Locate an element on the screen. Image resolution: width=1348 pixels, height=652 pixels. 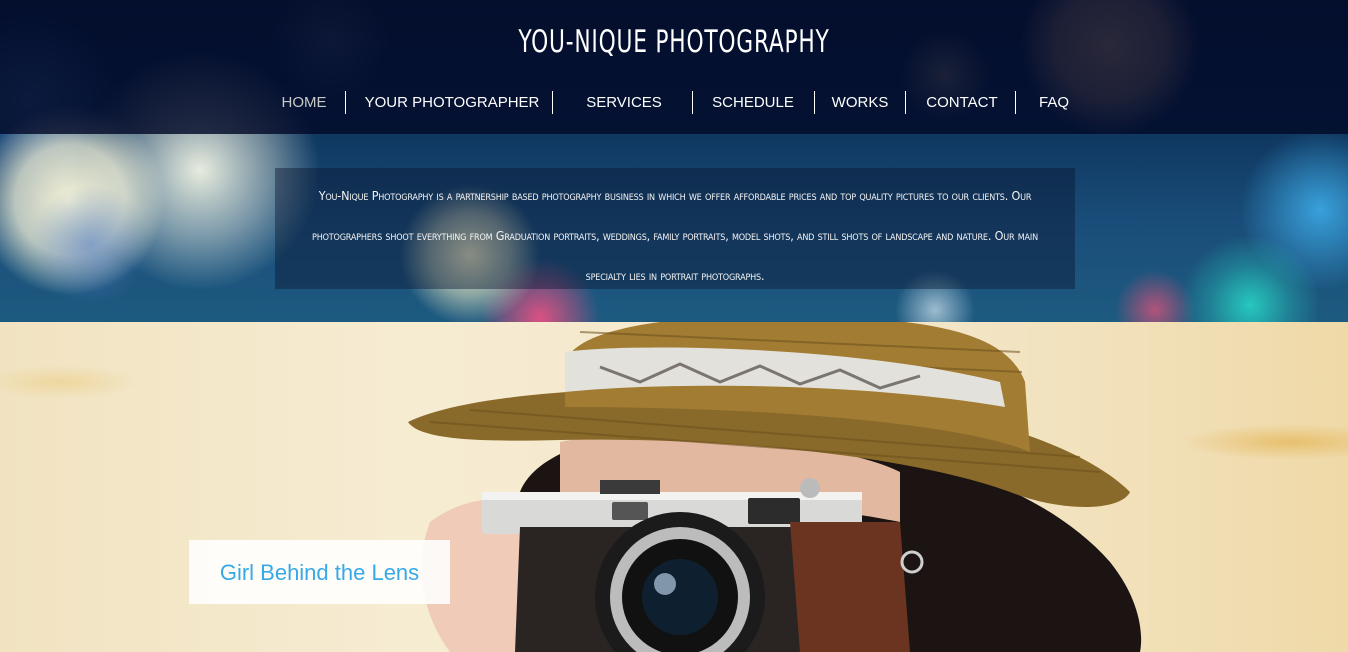
nav-item-schedule: SCHEDULE is located at coordinates (753, 103).